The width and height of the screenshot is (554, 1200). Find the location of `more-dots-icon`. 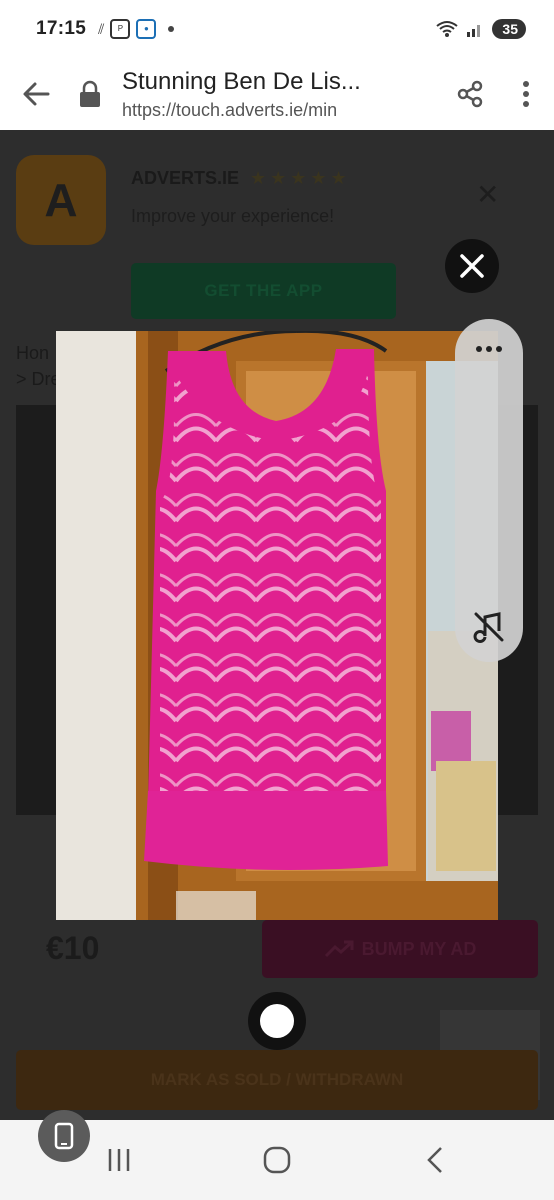

more-dots-icon is located at coordinates (489, 349).